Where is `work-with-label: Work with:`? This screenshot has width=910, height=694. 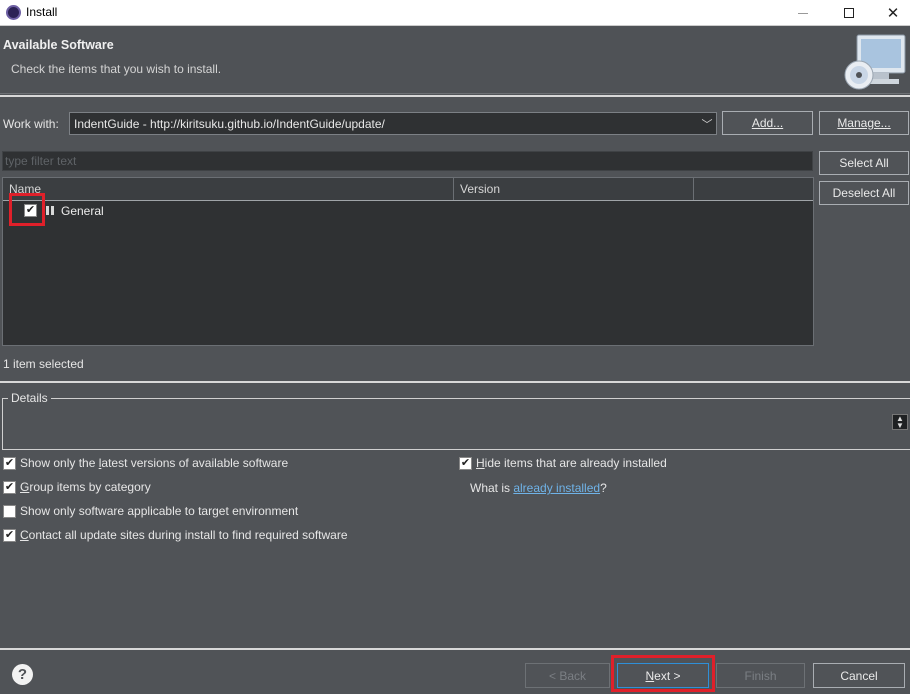
work-with-label: Work with: is located at coordinates (31, 124).